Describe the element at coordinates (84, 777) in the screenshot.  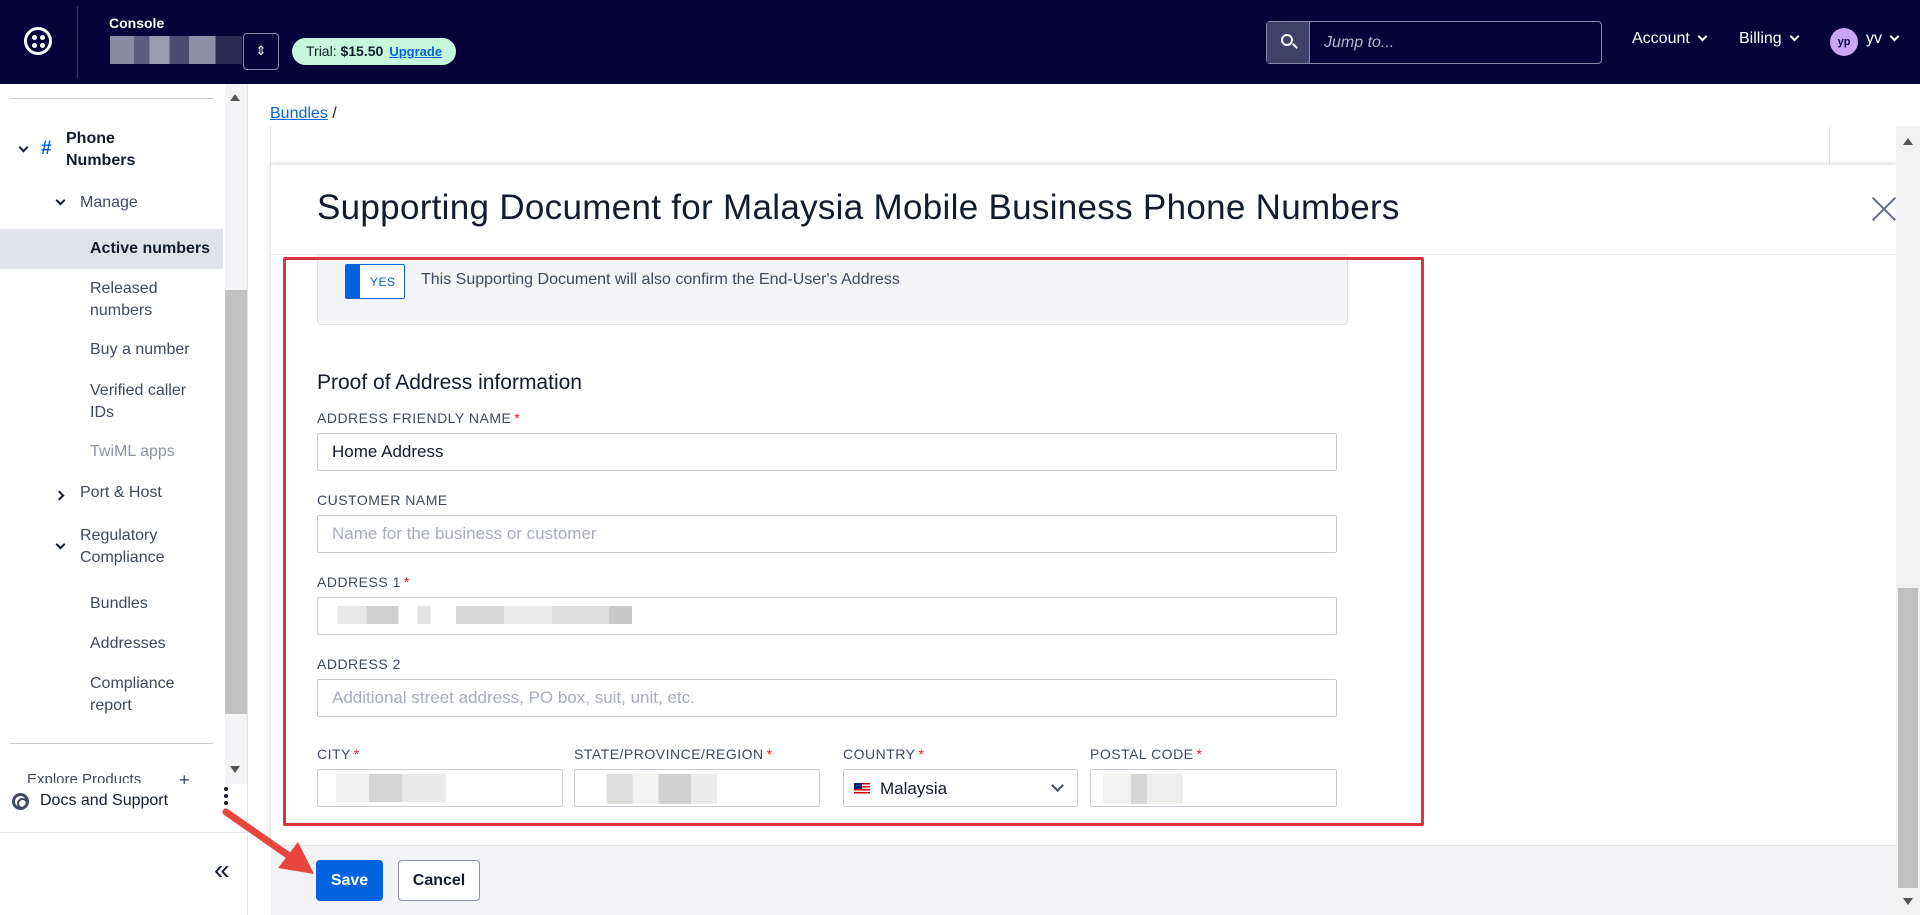
I see `sidebar-item-explore-products: Explore Products` at that location.